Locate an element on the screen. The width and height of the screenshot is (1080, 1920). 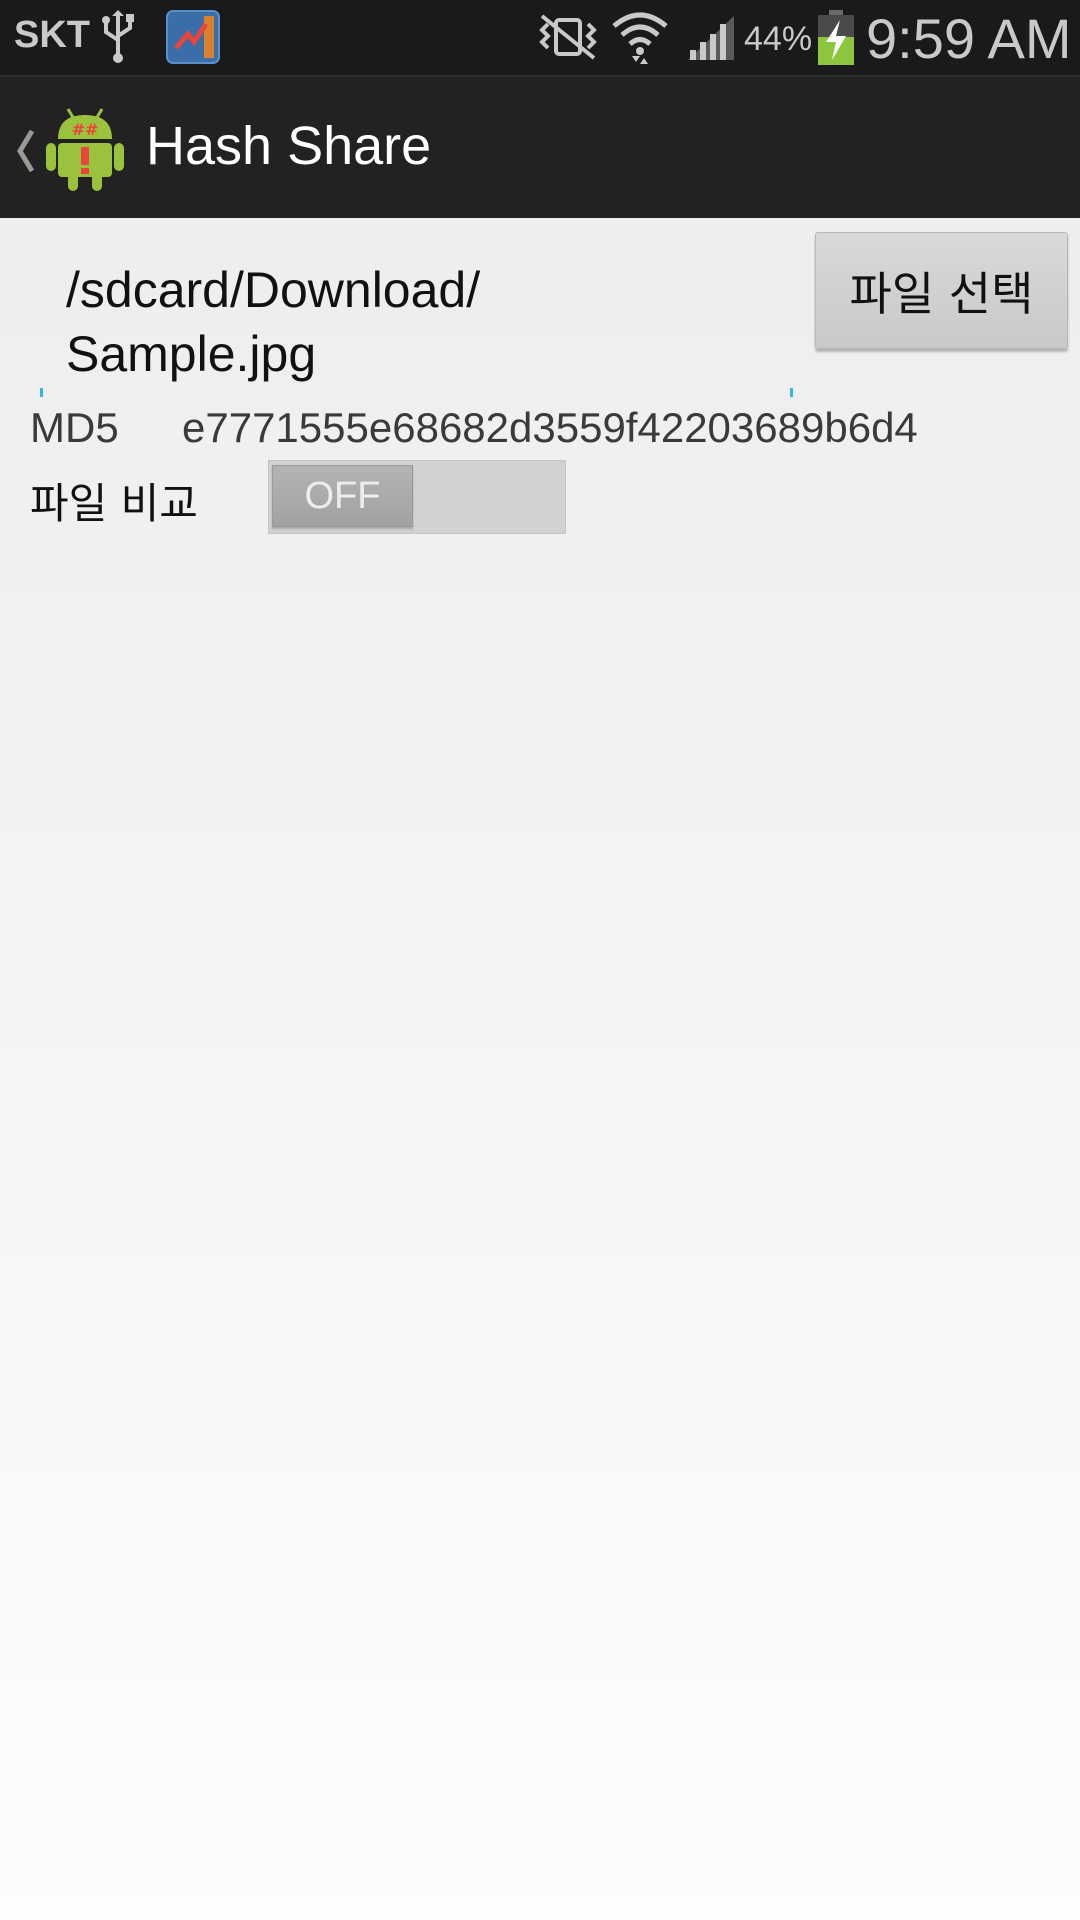
file-path-line-2: Sample.jpg is located at coordinates (191, 354).